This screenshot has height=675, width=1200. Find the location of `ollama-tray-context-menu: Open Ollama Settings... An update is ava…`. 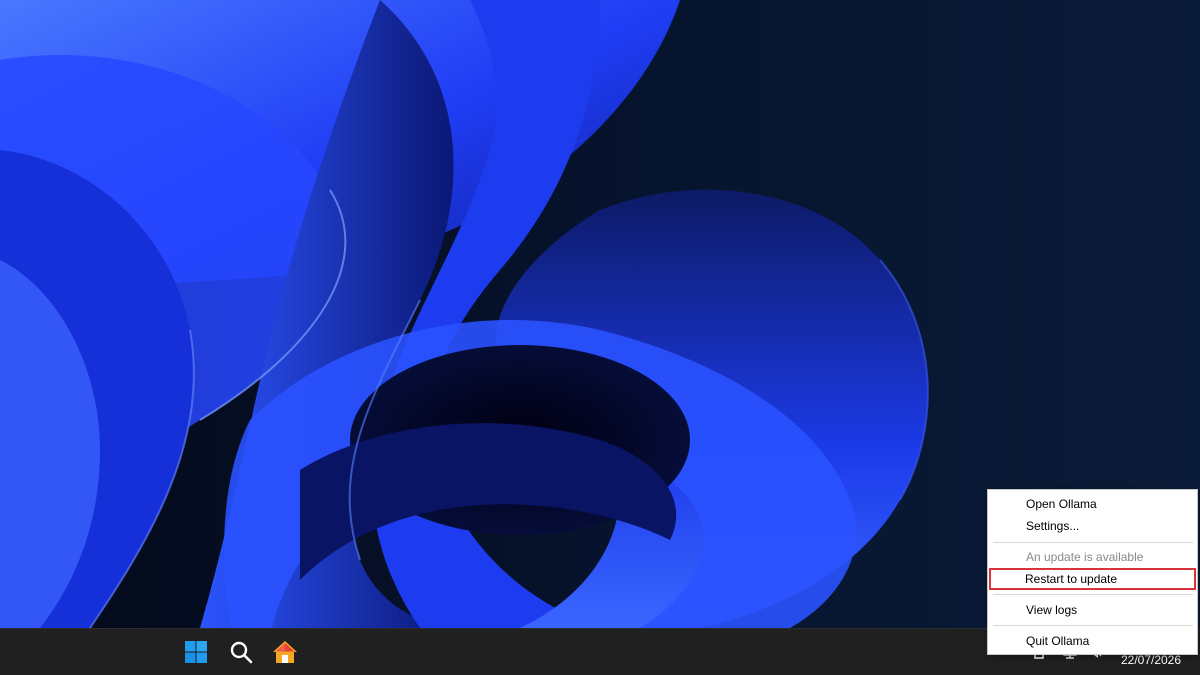

ollama-tray-context-menu: Open Ollama Settings... An update is ava… is located at coordinates (1092, 572).